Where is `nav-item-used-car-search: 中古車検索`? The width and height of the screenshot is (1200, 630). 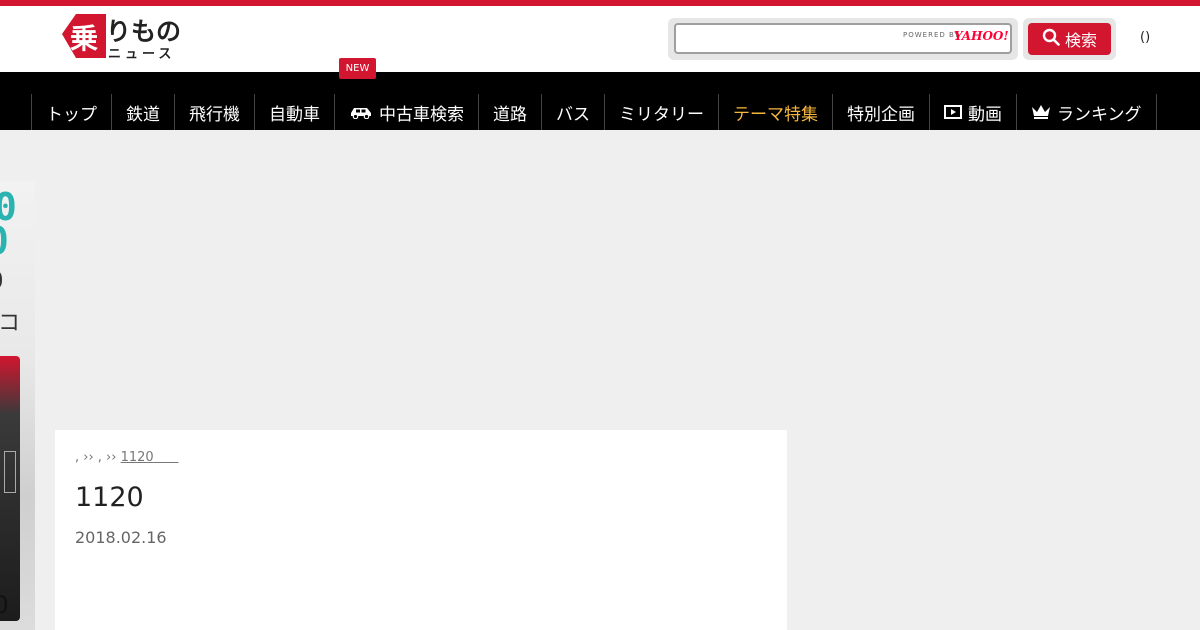 nav-item-used-car-search: 中古車検索 is located at coordinates (407, 112).